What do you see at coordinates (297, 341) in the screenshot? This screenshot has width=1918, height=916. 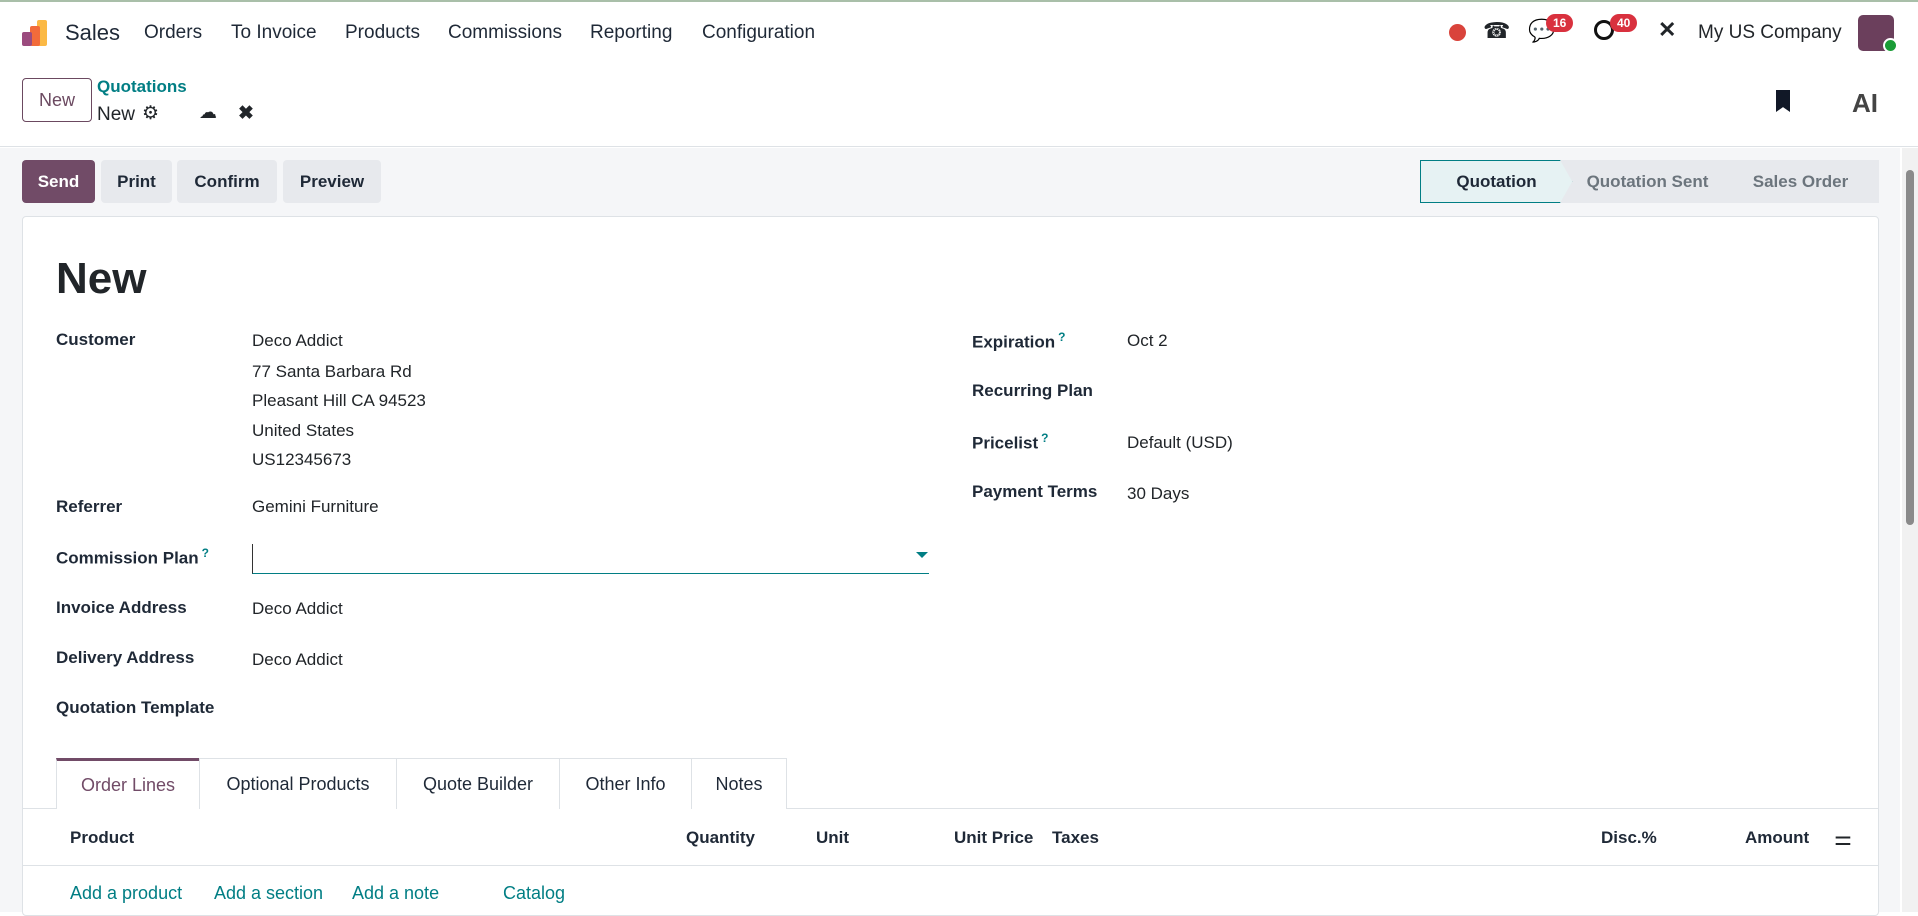 I see `customer-name: Deco Addict` at bounding box center [297, 341].